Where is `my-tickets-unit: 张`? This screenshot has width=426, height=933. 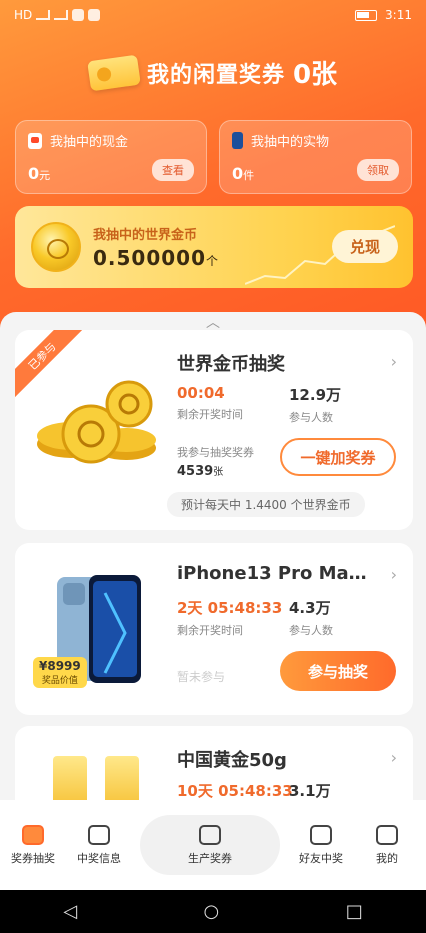
my-tickets-unit: 张 is located at coordinates (218, 472).